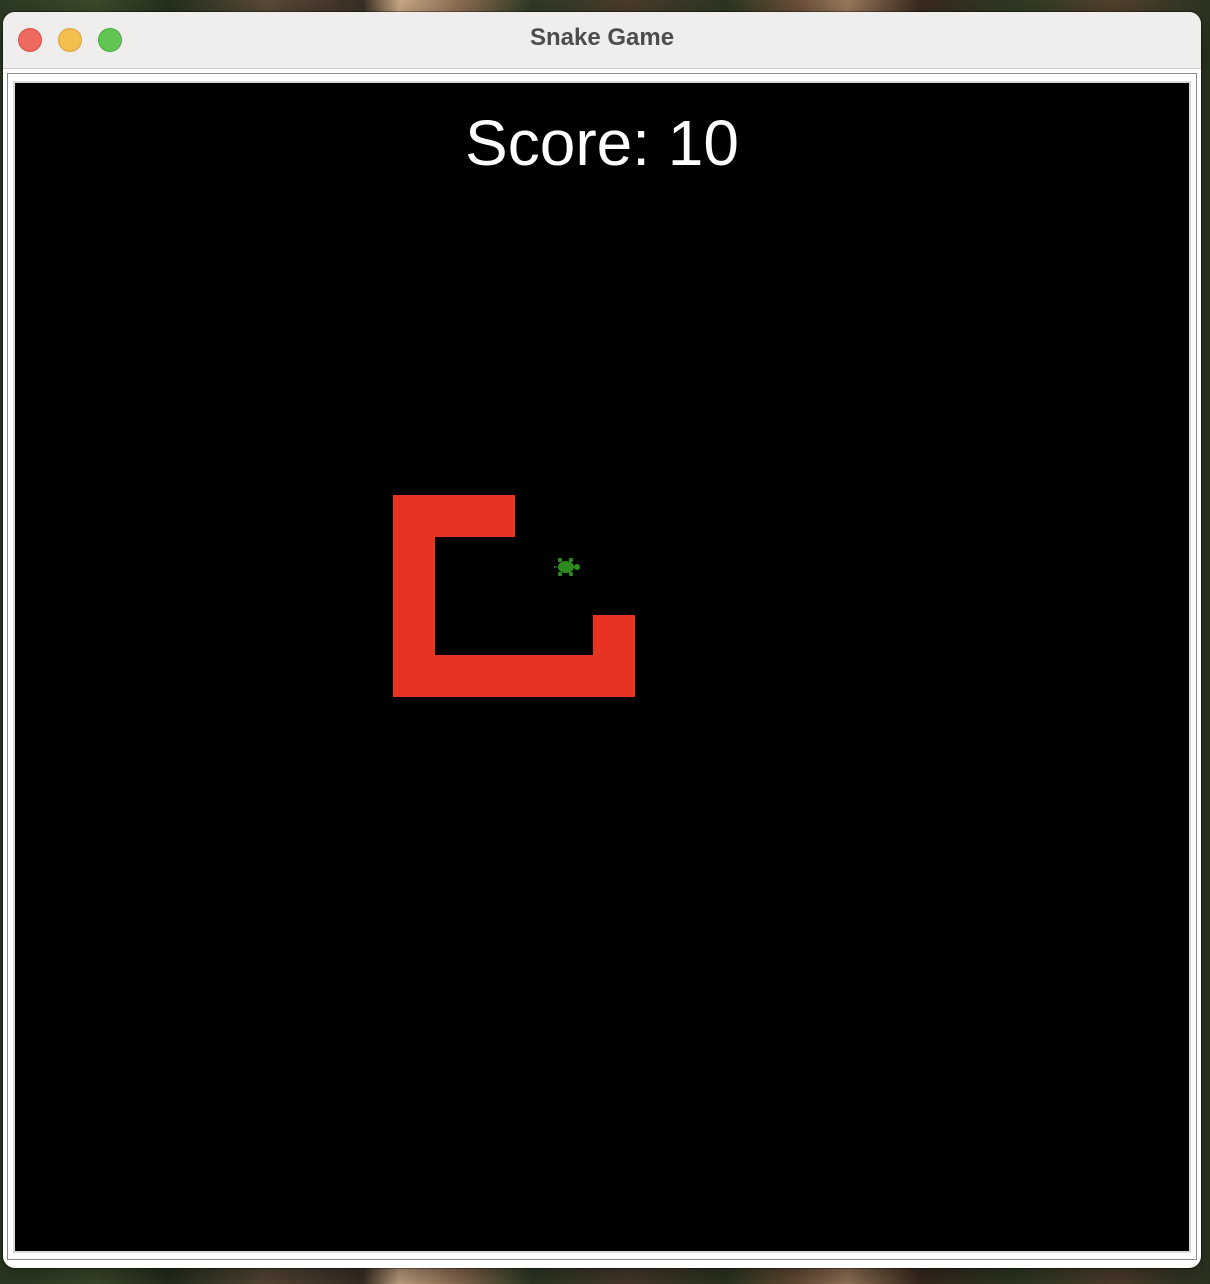 The width and height of the screenshot is (1210, 1284). I want to click on title-bar: Snake Game, so click(602, 40).